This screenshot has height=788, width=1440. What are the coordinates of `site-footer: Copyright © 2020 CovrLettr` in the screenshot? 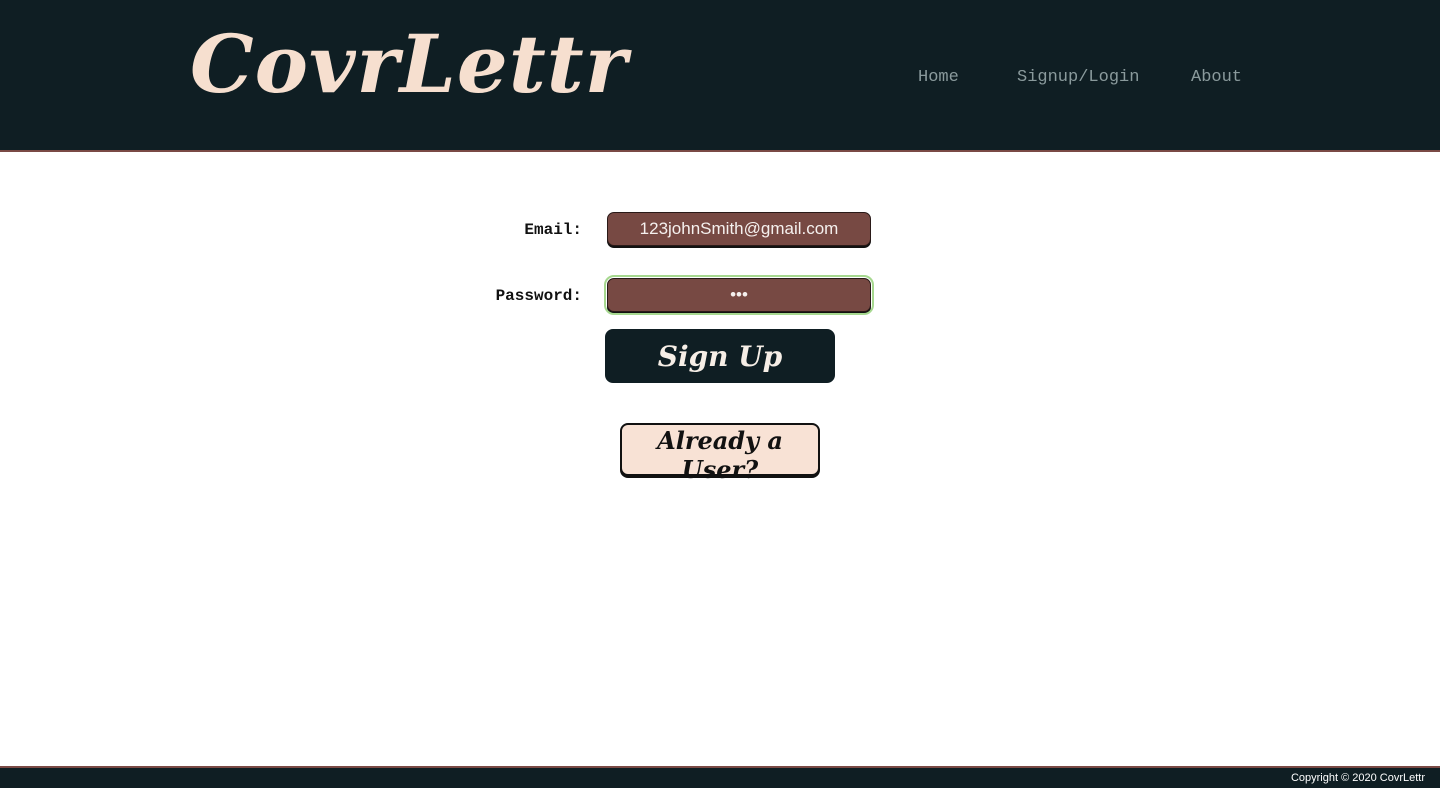 It's located at (720, 777).